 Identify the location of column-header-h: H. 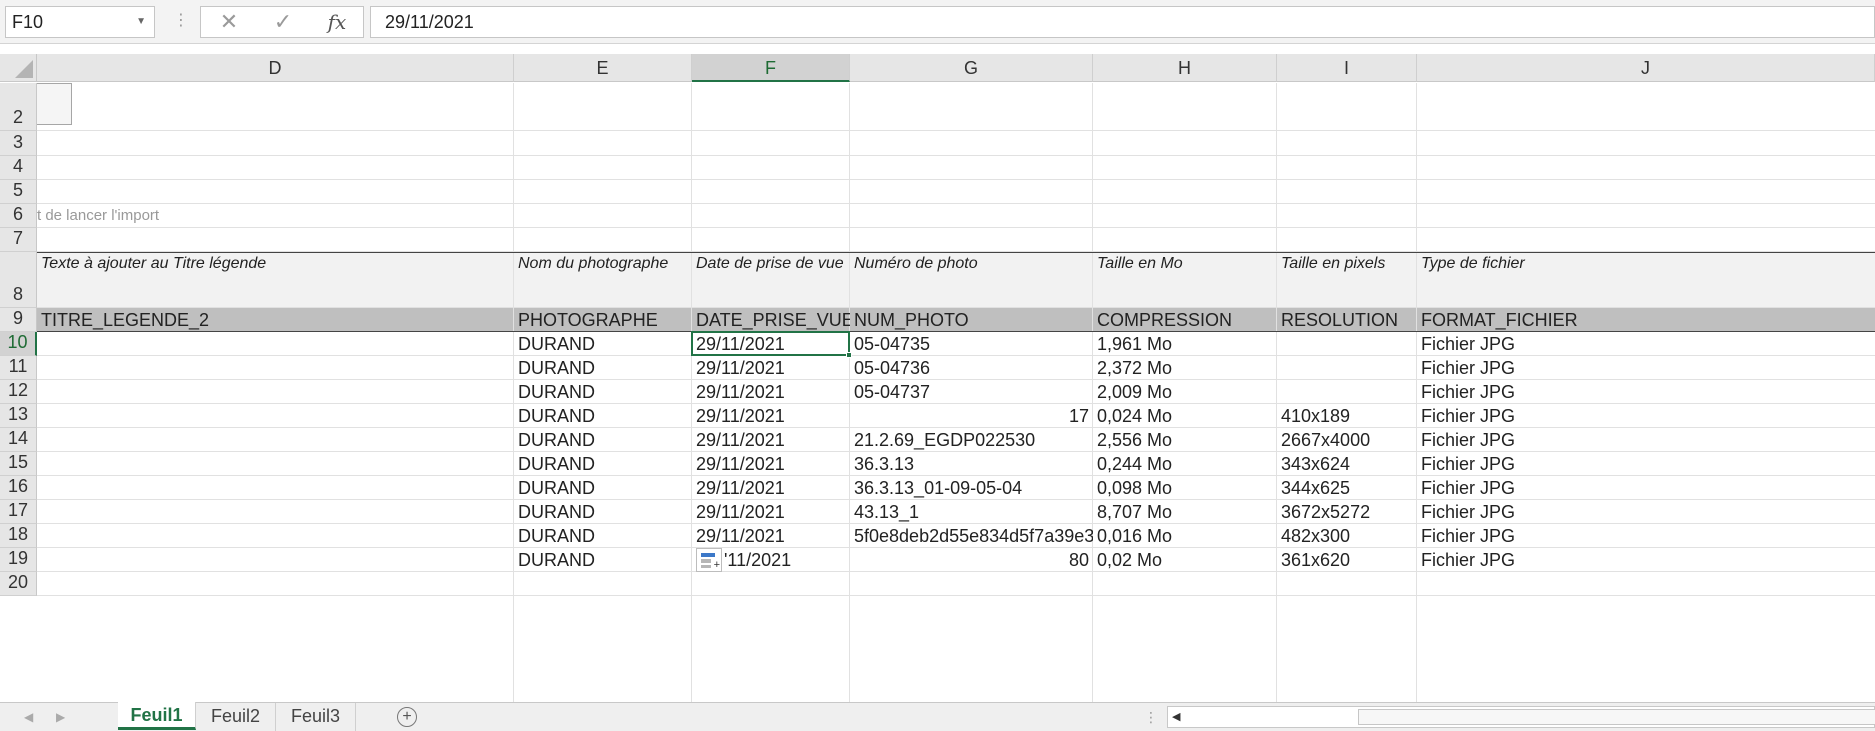
(1185, 68).